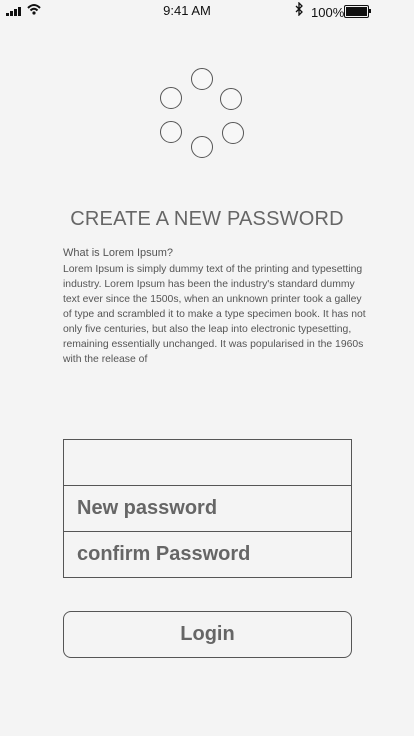 This screenshot has height=736, width=414. What do you see at coordinates (207, 554) in the screenshot?
I see `confirm-password-field: confirm Password` at bounding box center [207, 554].